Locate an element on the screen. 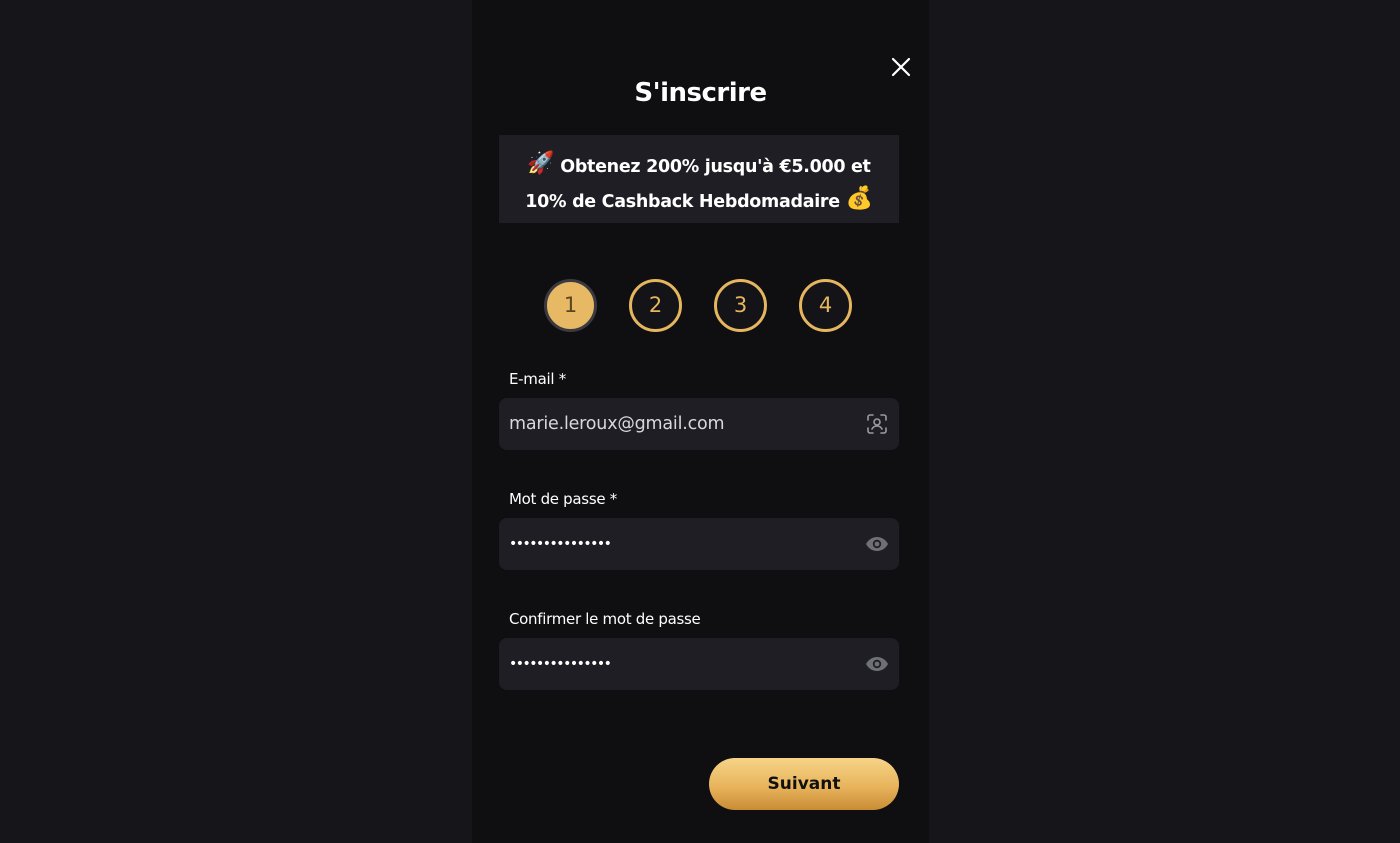  promo-text-1: Obtenez 200% jusqu'à €5.000 et is located at coordinates (712, 167).